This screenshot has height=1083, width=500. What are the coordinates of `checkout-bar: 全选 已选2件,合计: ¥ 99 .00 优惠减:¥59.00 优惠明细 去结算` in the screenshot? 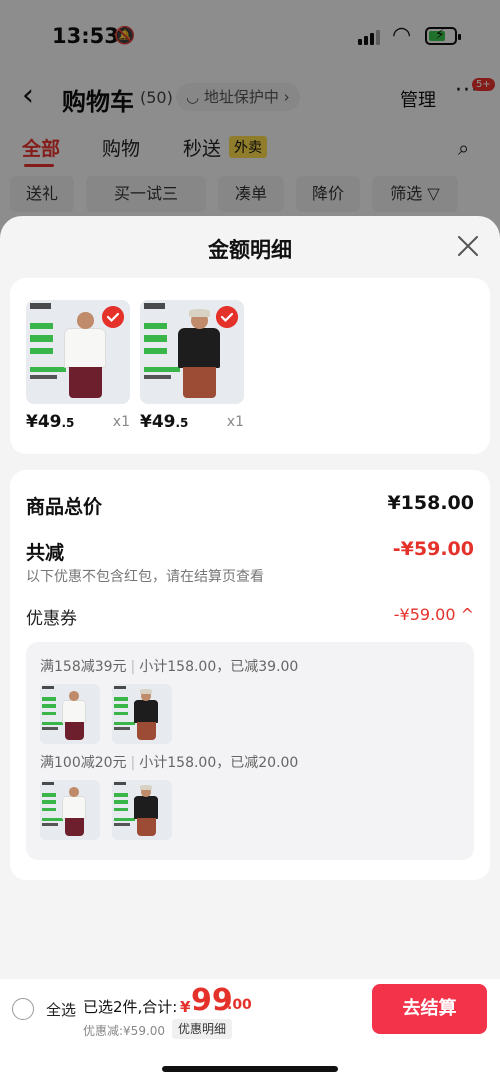 It's located at (250, 1031).